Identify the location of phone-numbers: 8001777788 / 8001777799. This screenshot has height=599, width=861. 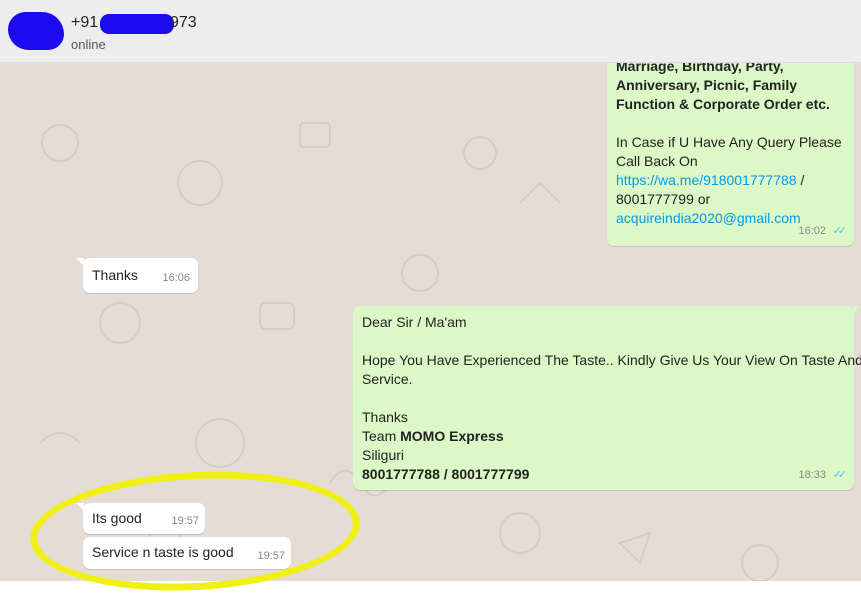
(446, 474).